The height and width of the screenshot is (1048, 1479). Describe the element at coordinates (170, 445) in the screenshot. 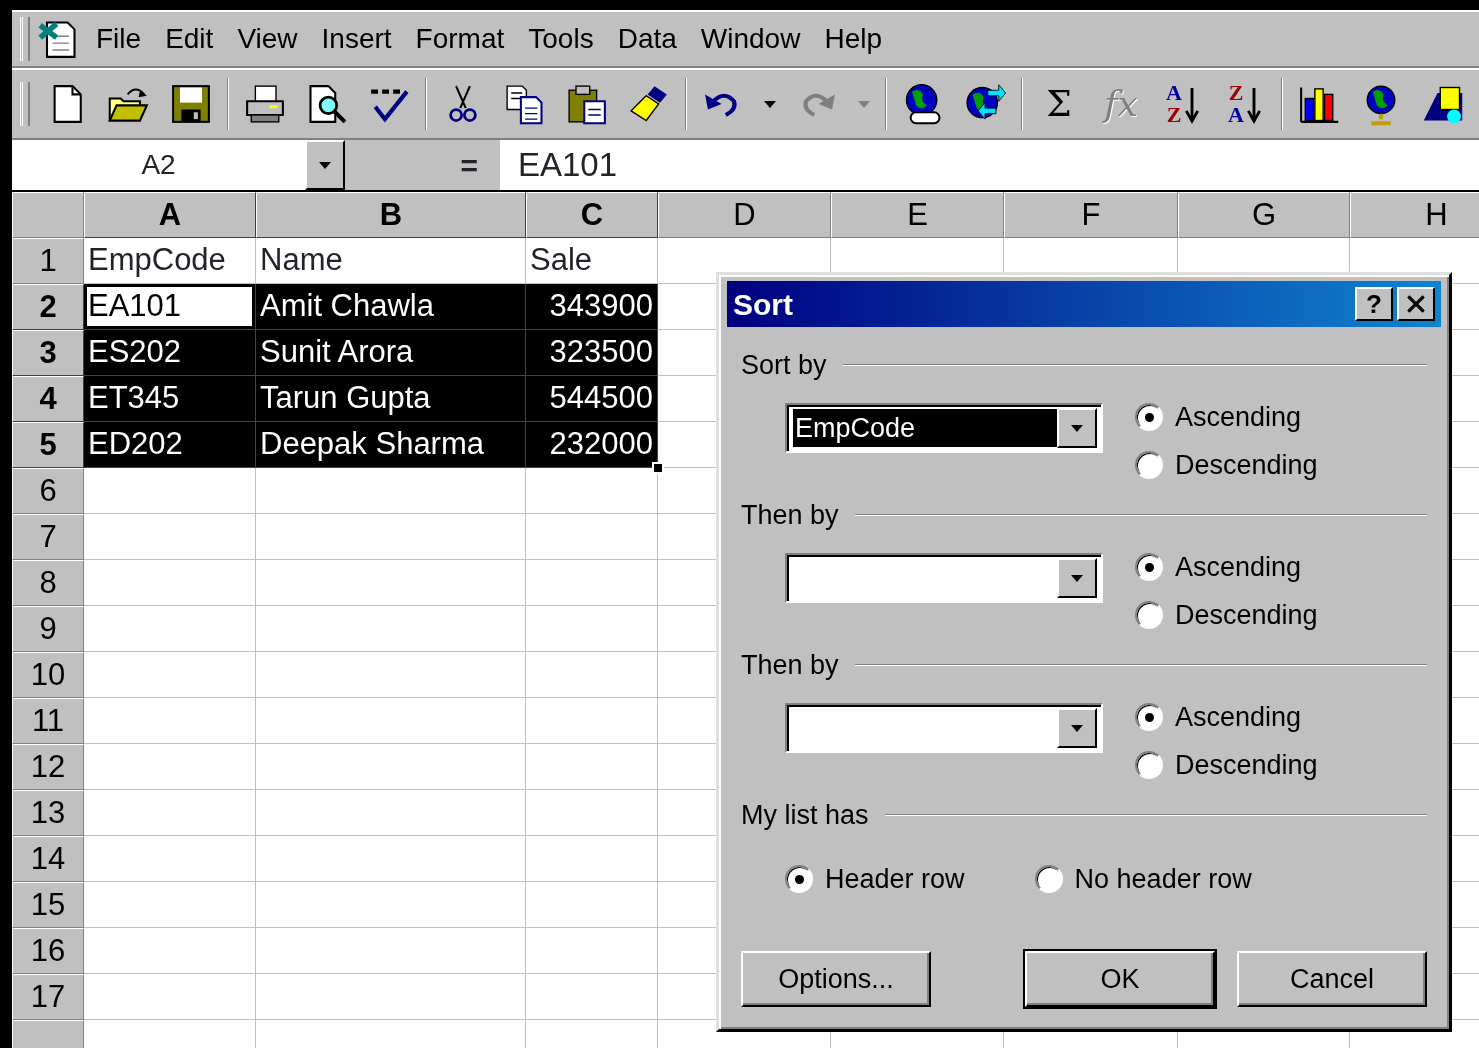

I see `table-cell: ED202` at that location.